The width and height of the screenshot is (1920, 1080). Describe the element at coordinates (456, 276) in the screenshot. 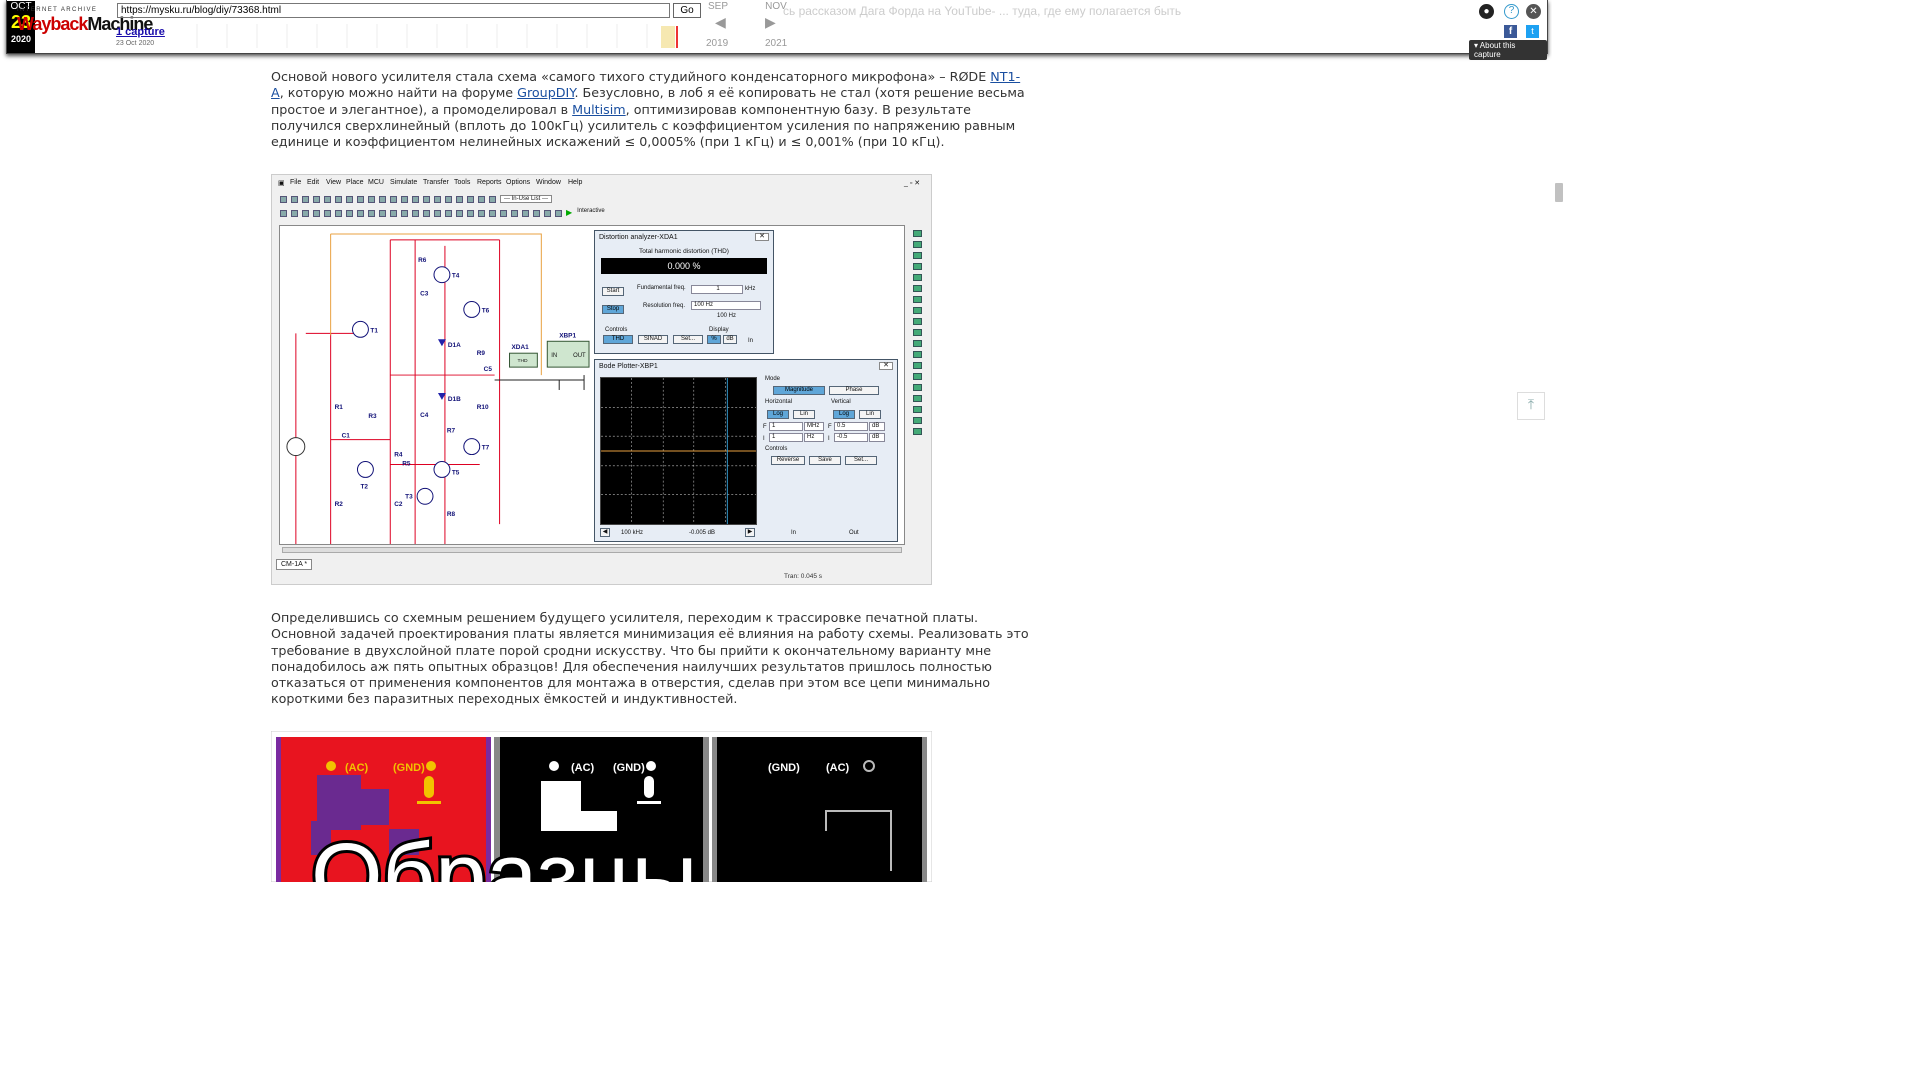

I see `component-label: T4` at that location.